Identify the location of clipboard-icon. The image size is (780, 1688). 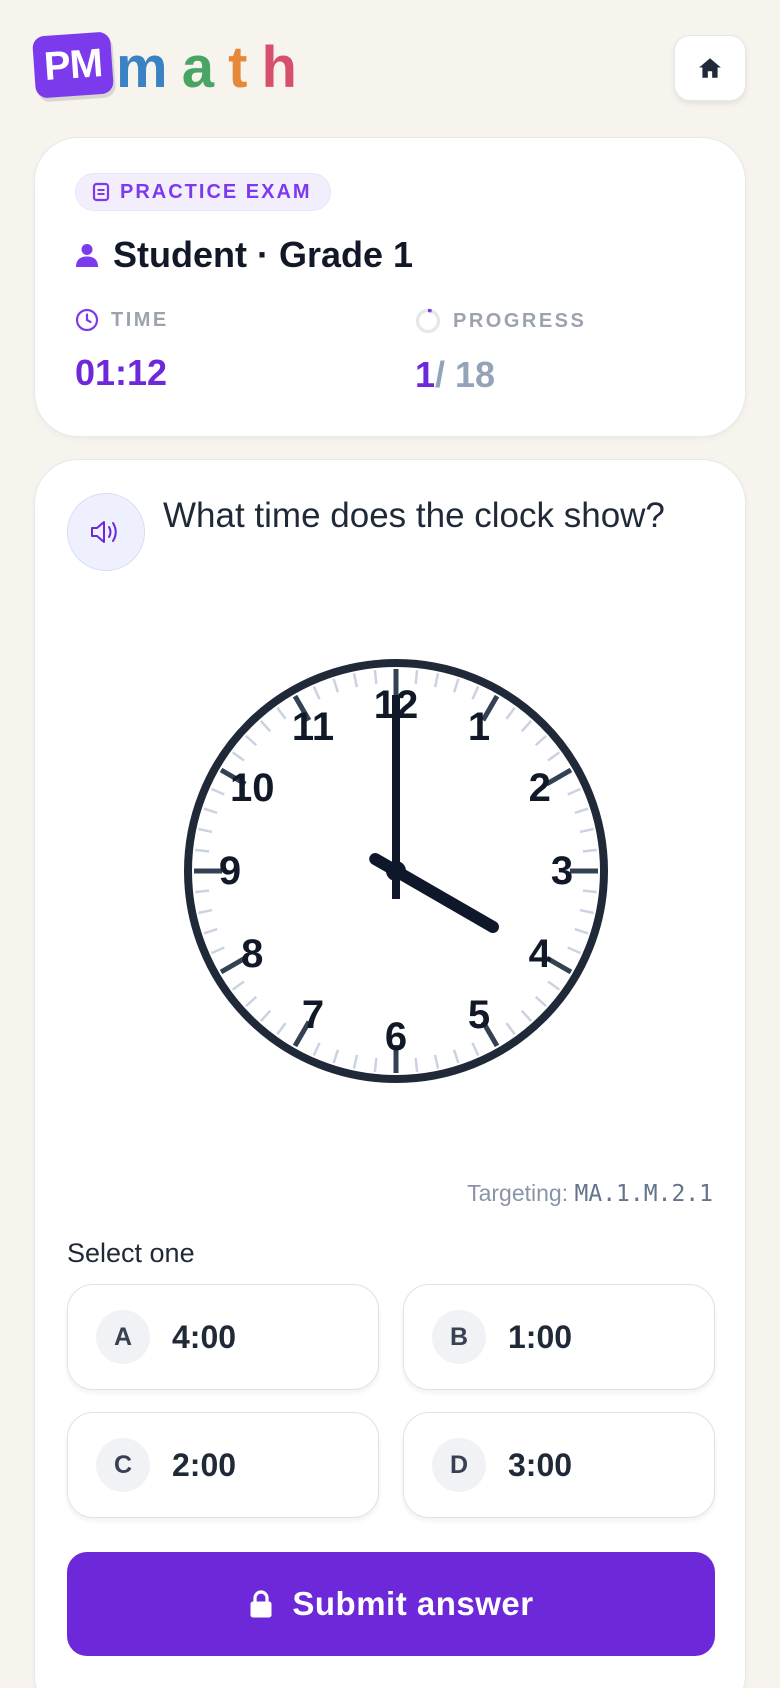
(101, 192).